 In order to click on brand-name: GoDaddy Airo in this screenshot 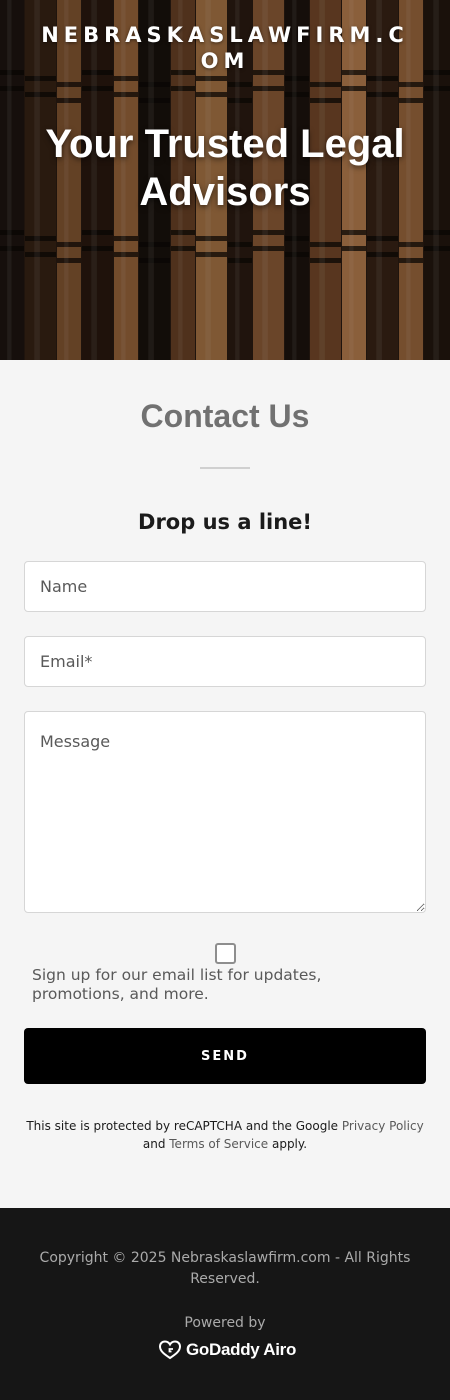, I will do `click(241, 1349)`.